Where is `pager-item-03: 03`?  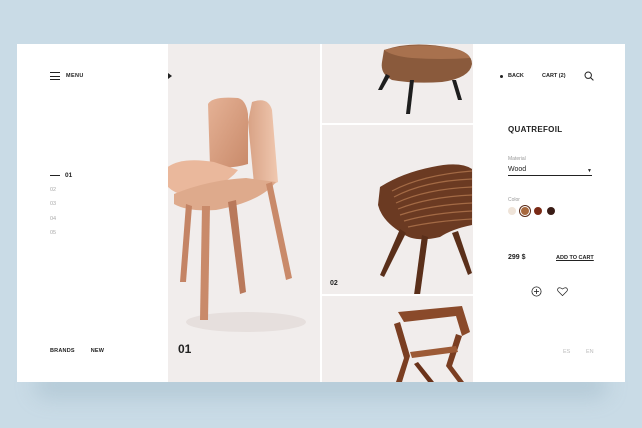 pager-item-03: 03 is located at coordinates (61, 204).